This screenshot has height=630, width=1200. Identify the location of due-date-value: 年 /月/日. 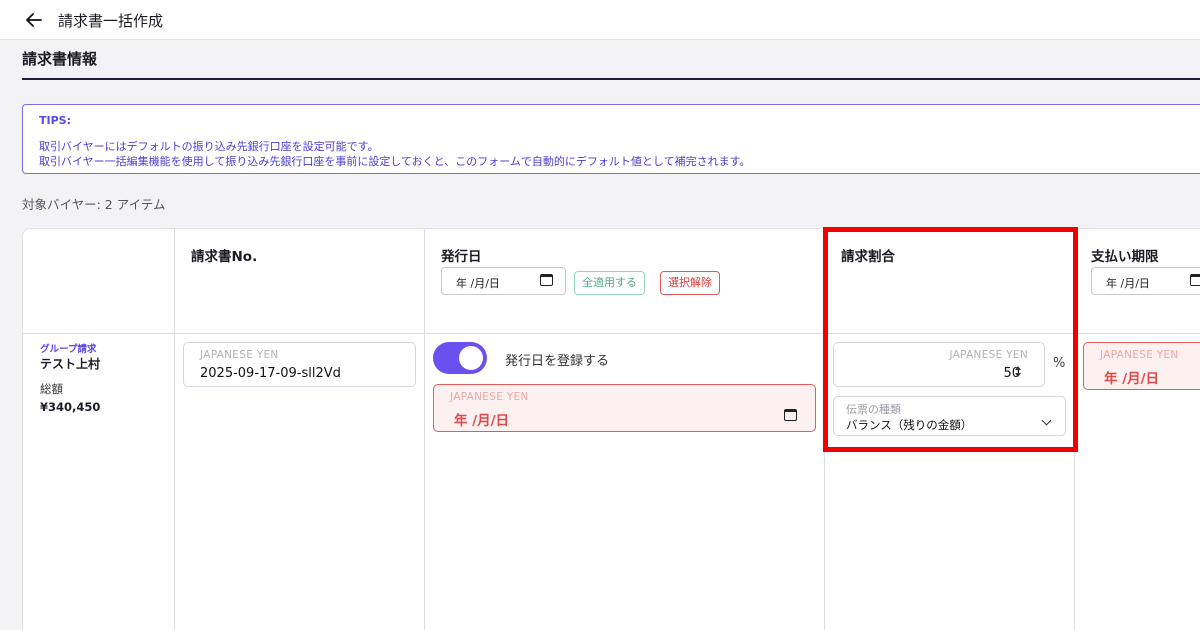
(1132, 379).